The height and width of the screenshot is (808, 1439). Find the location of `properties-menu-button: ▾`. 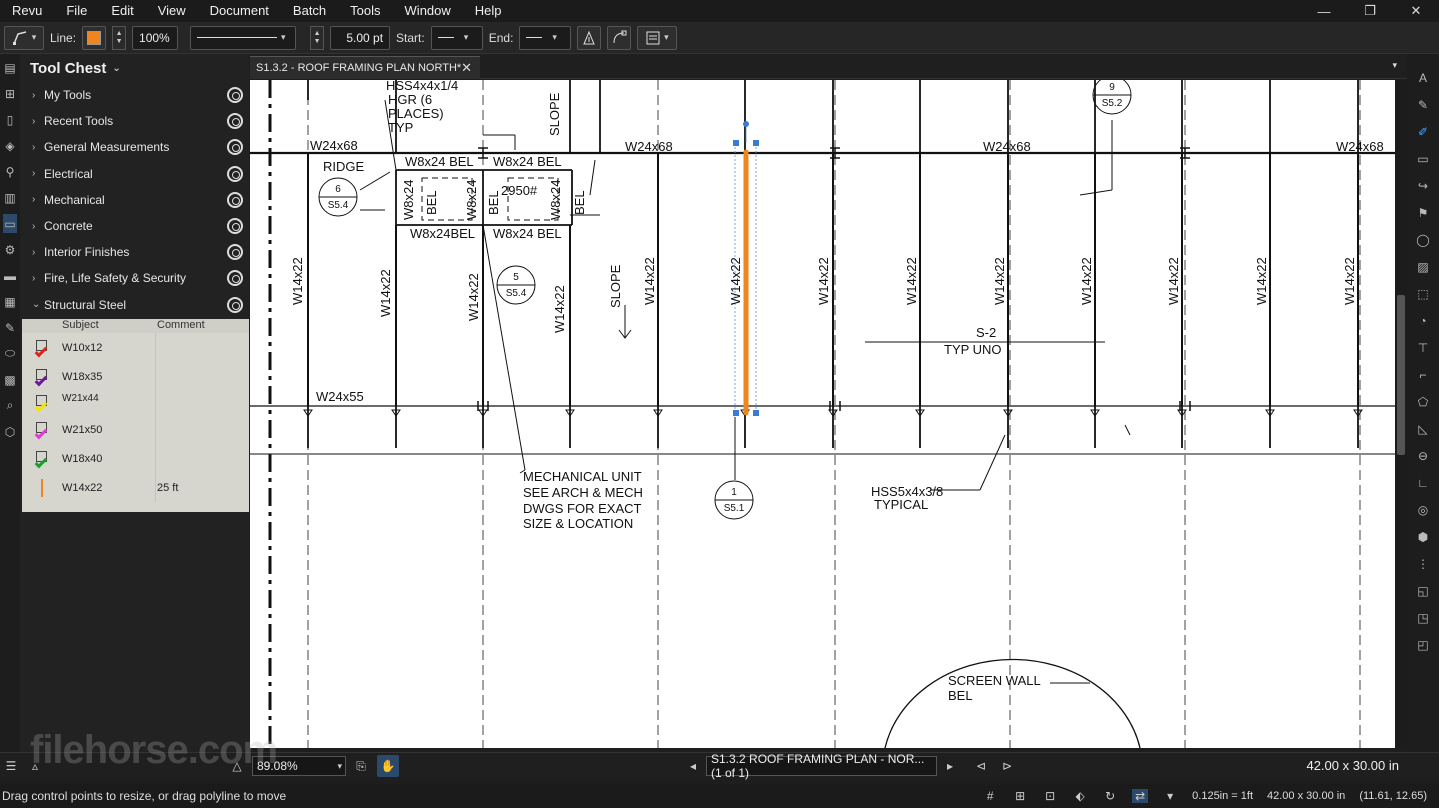

properties-menu-button: ▾ is located at coordinates (657, 37).